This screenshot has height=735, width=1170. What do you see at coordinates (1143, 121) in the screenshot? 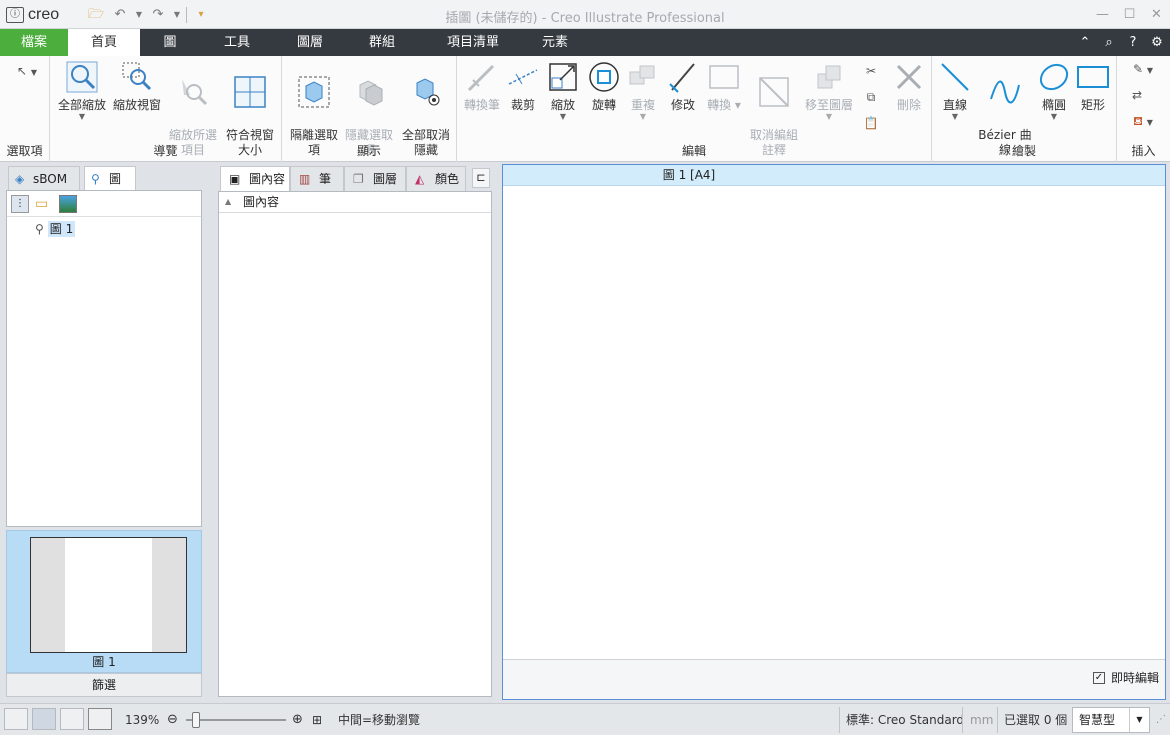
I see `insert-stamp-icon: ⛾ ▼` at bounding box center [1143, 121].